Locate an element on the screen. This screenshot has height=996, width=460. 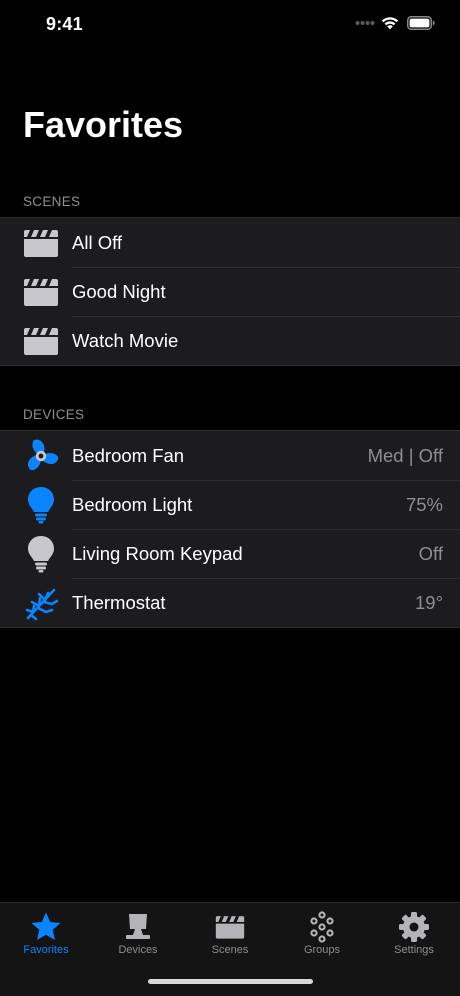
device-value: Med | Off is located at coordinates (405, 455).